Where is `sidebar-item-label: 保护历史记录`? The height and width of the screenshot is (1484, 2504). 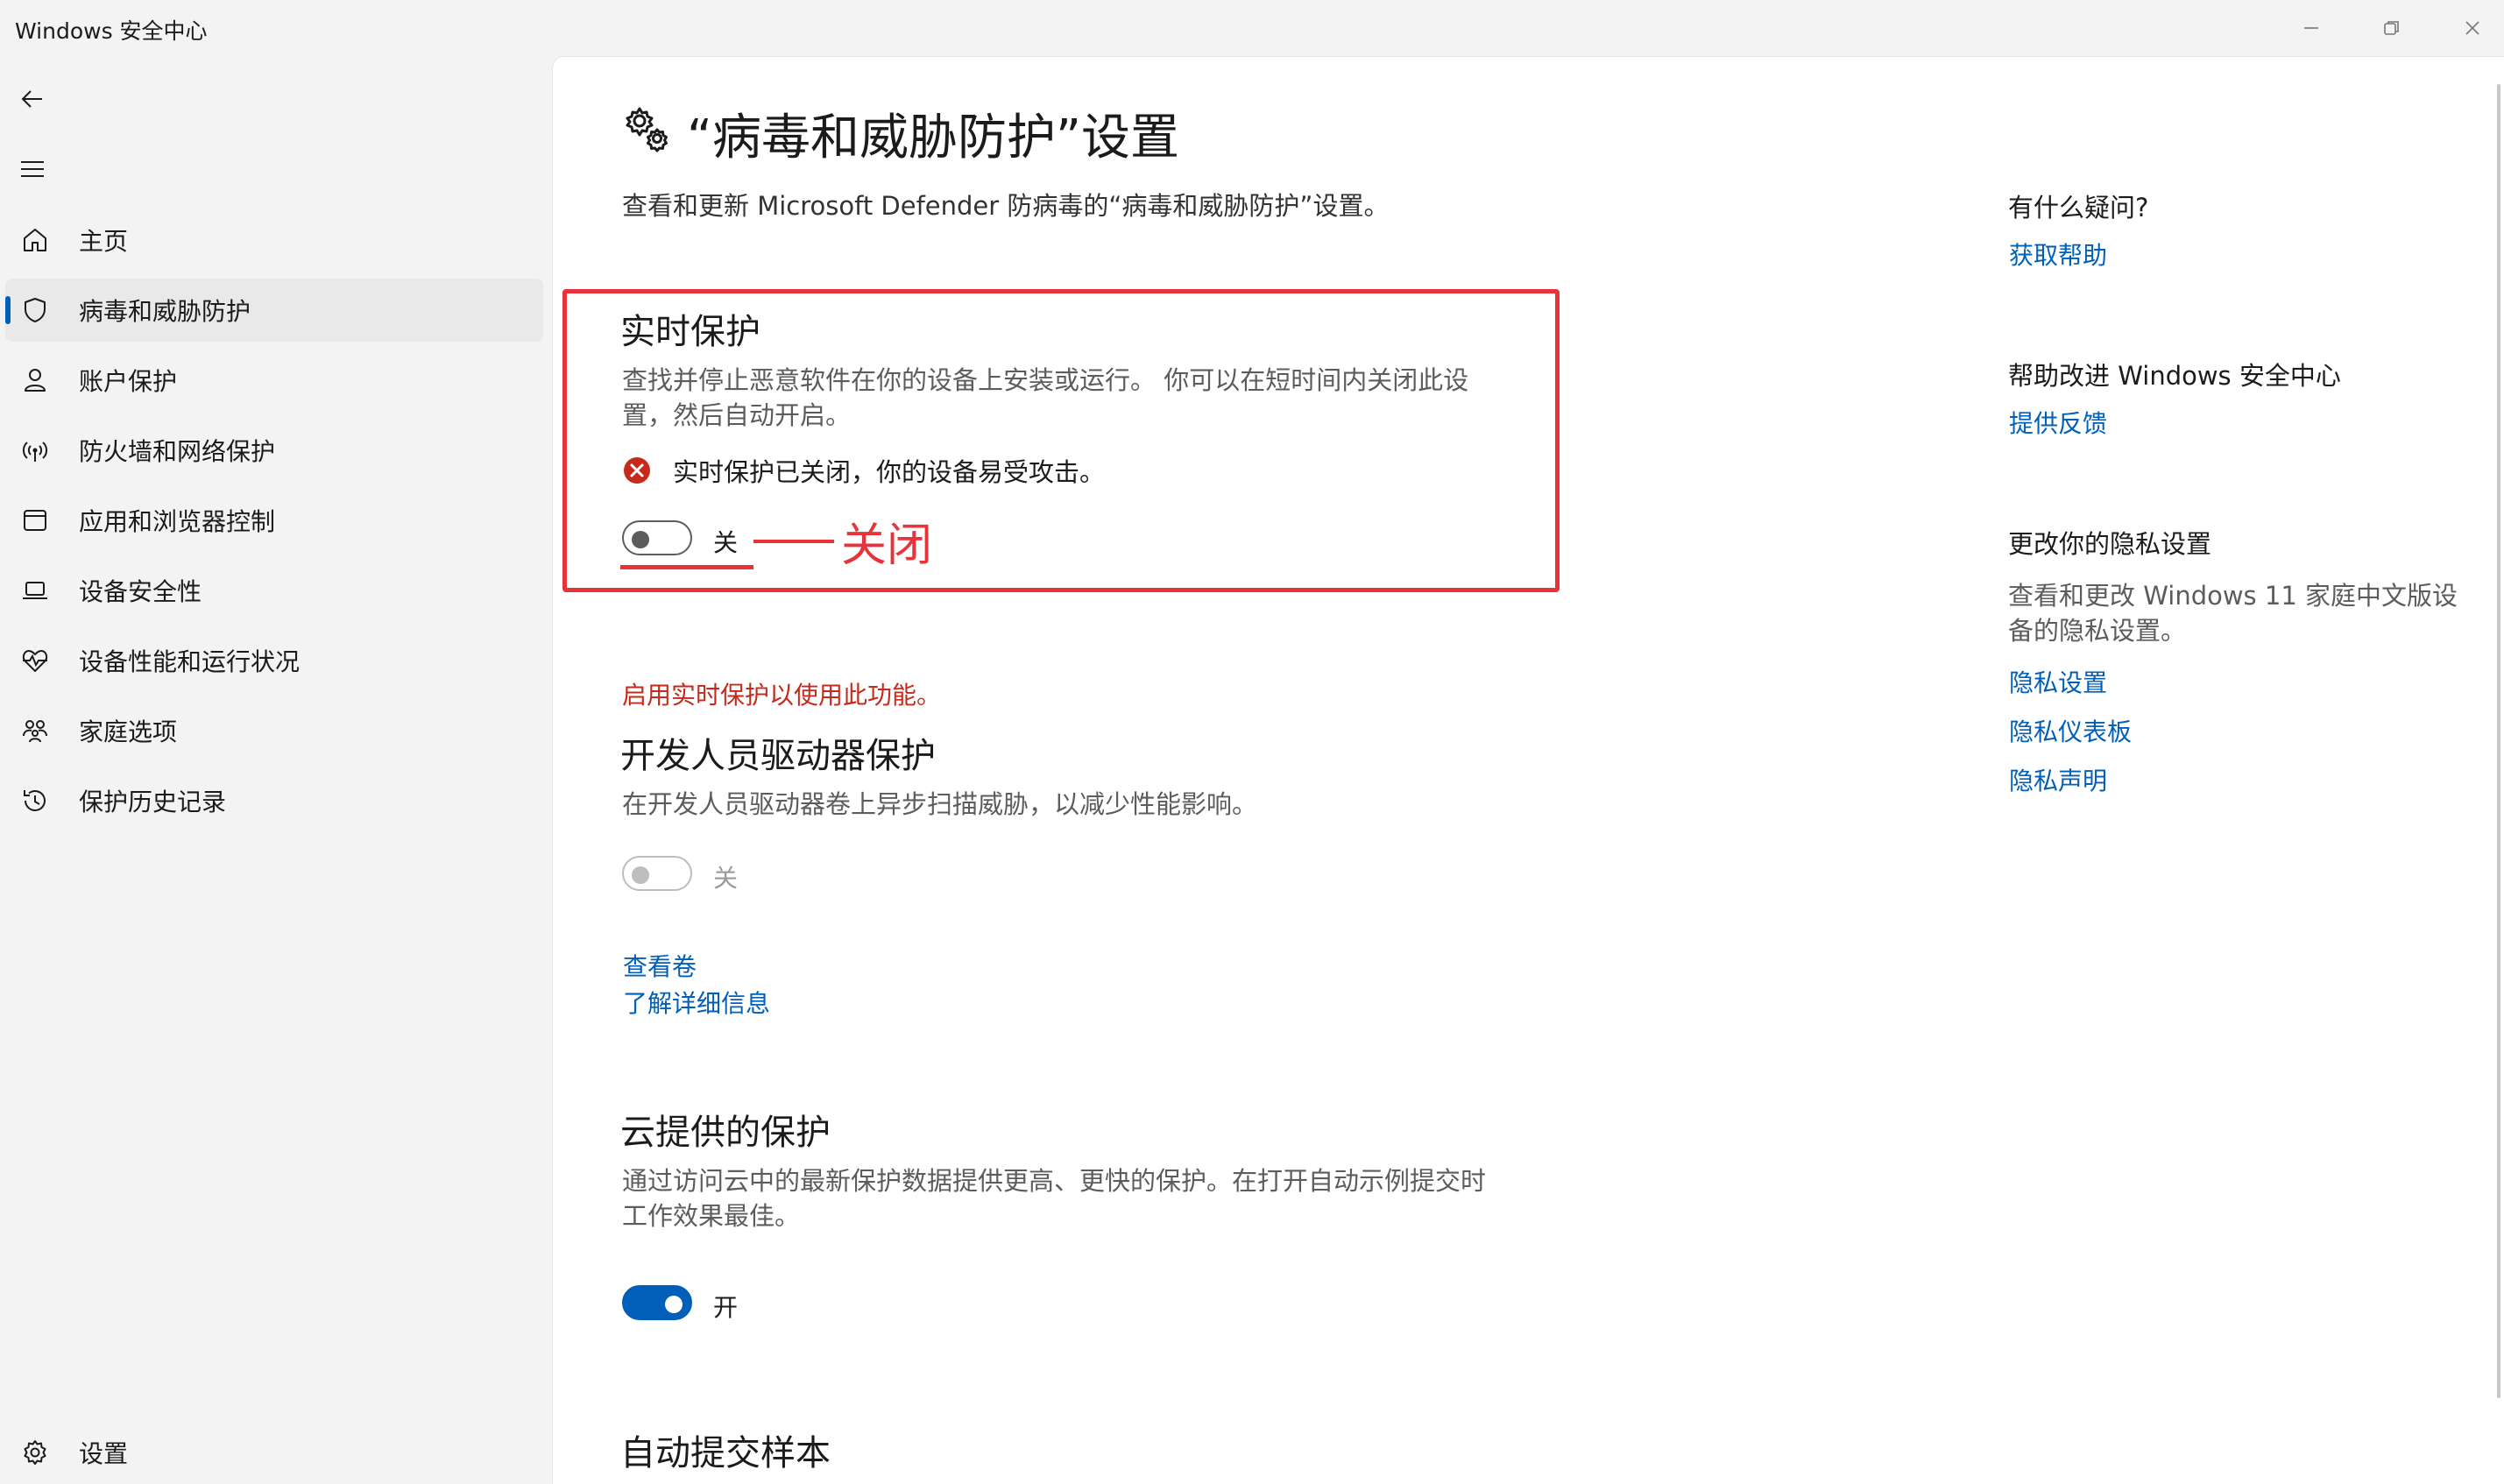 sidebar-item-label: 保护历史记录 is located at coordinates (153, 802).